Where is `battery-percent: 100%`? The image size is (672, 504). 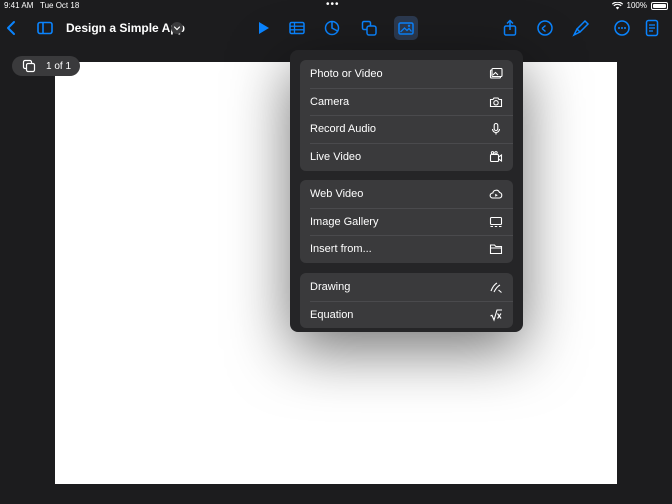 battery-percent: 100% is located at coordinates (636, 5).